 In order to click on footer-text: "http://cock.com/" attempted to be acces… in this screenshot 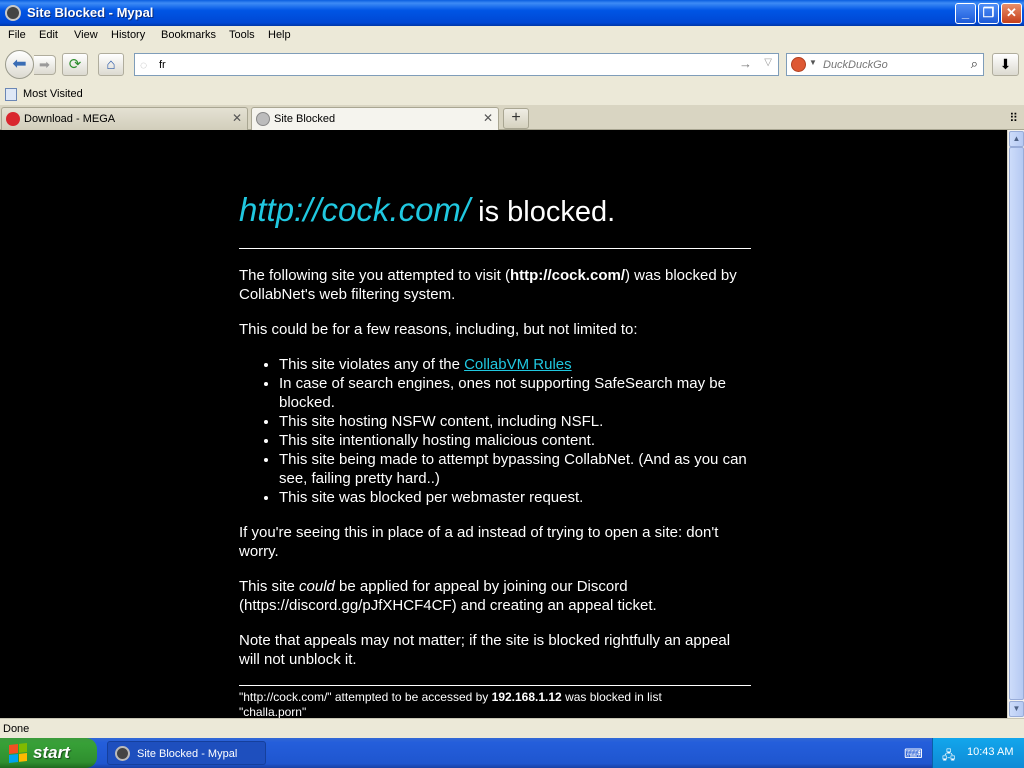, I will do `click(365, 697)`.